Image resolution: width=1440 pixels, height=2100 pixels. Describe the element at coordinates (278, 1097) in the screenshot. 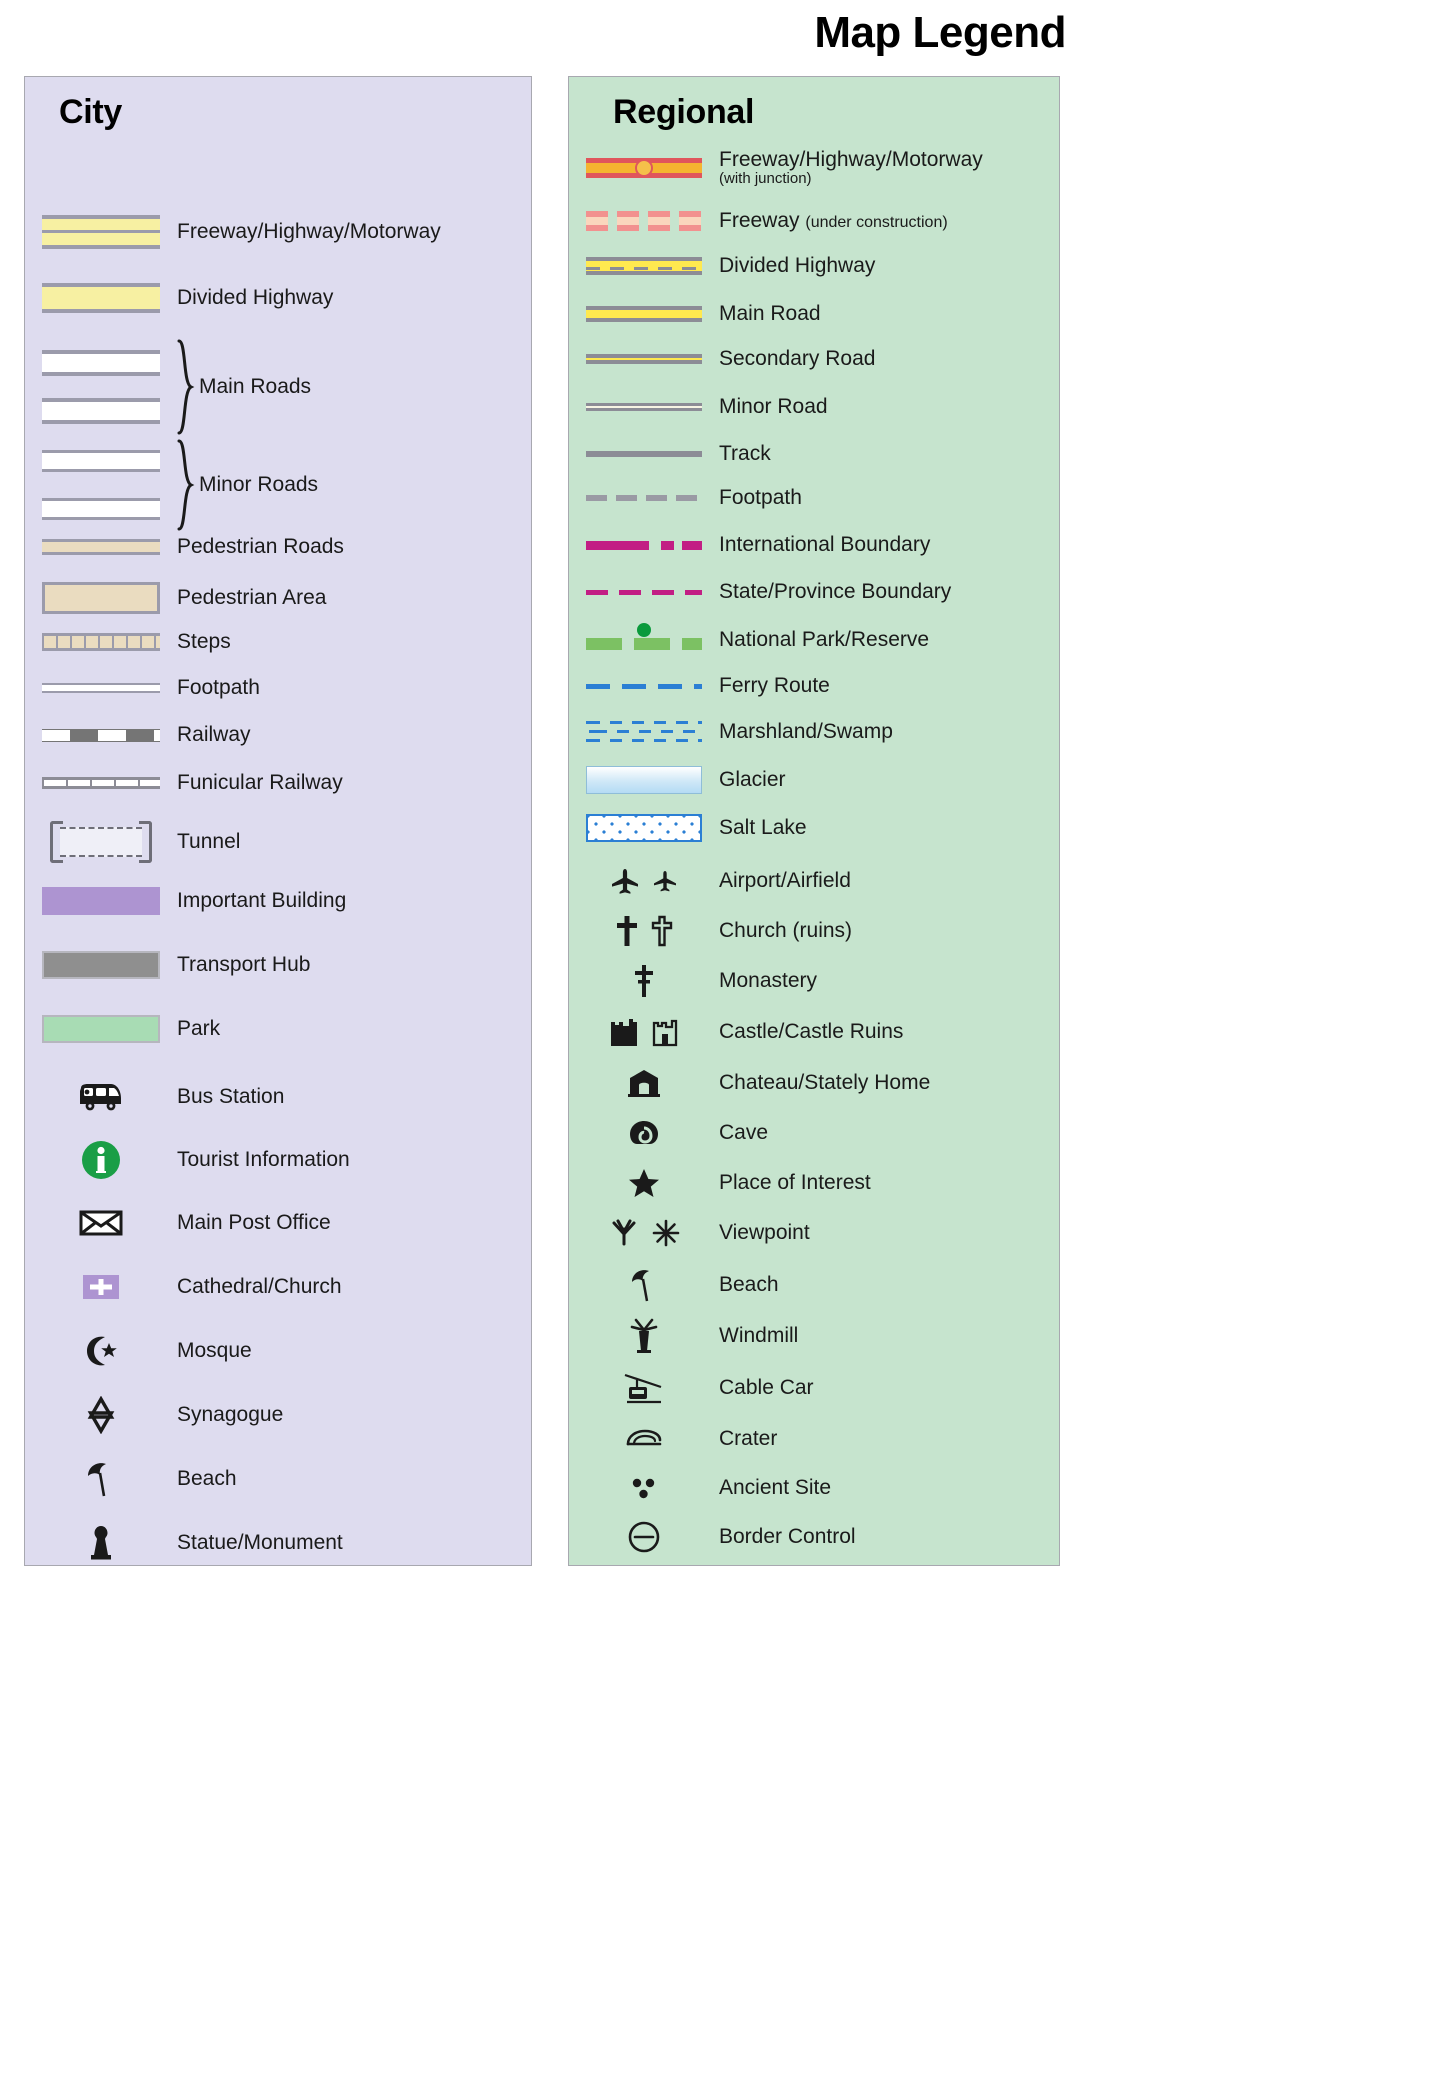

I see `list-item: Bus Station` at that location.